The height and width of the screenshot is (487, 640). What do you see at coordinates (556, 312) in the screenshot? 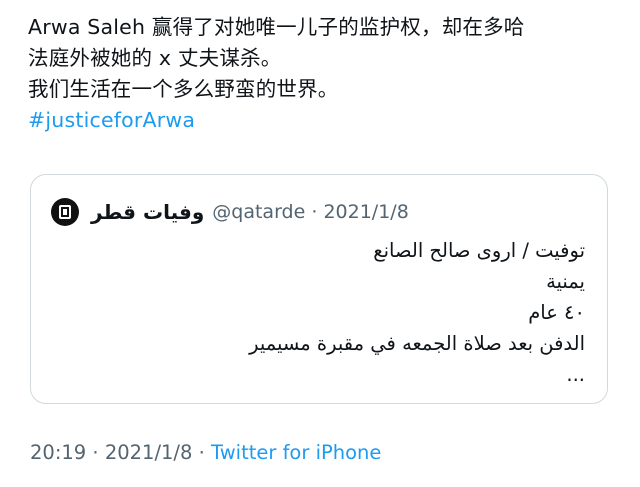
I see `quoted-text-line: ٤٠ عام` at bounding box center [556, 312].